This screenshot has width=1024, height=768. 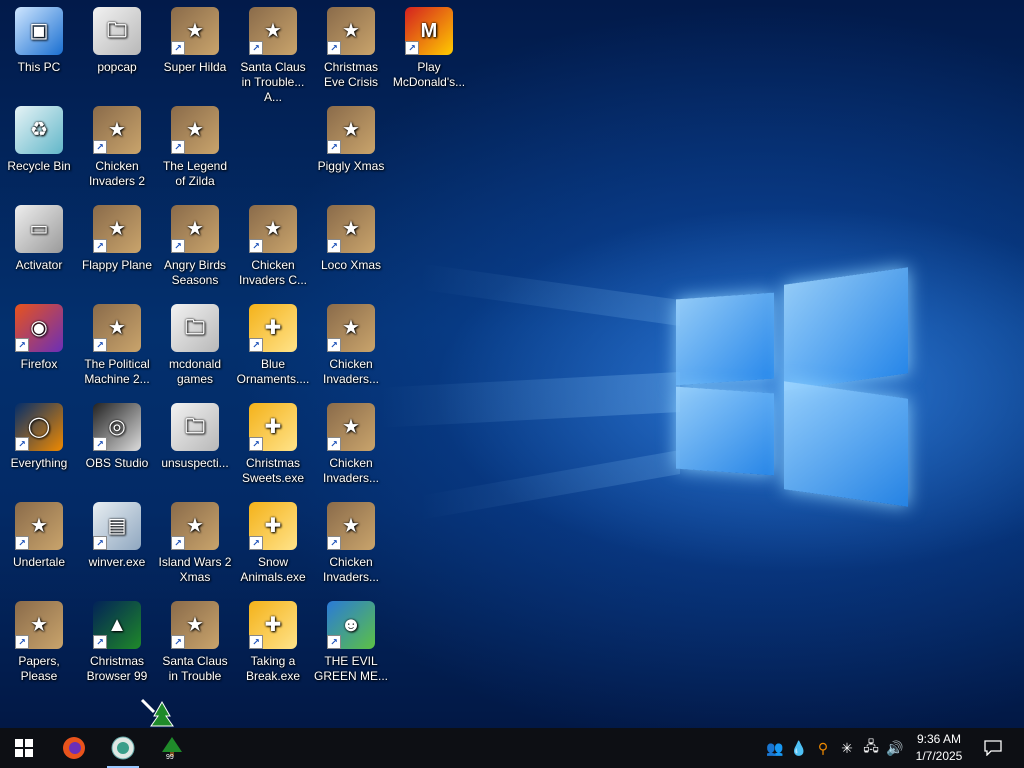 I want to click on obs-icon: ◎ ↗, so click(x=117, y=427).